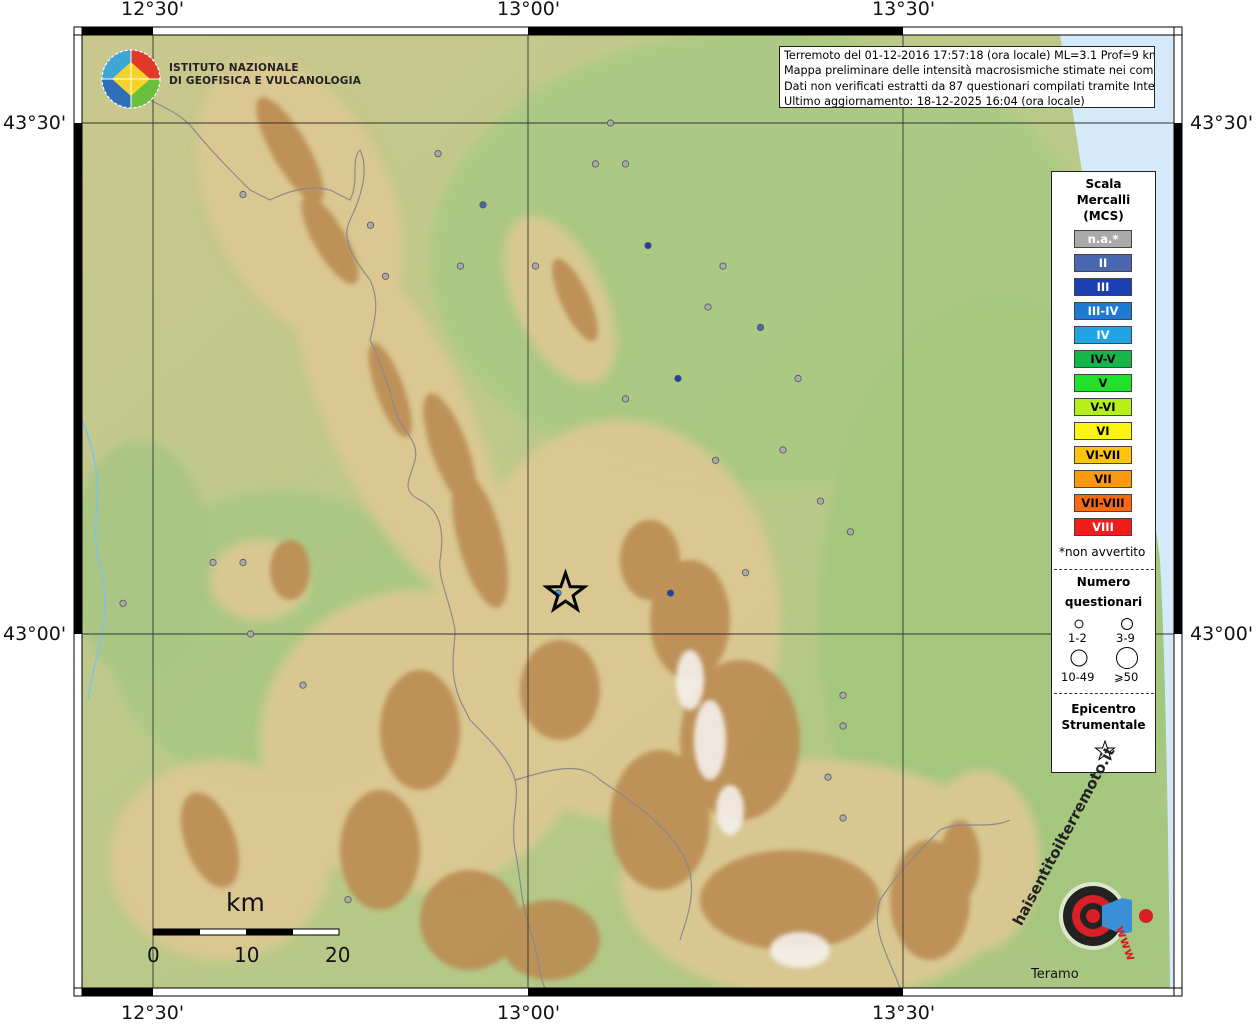 The height and width of the screenshot is (1029, 1256). I want to click on left-lat-label: 43°30', so click(35, 123).